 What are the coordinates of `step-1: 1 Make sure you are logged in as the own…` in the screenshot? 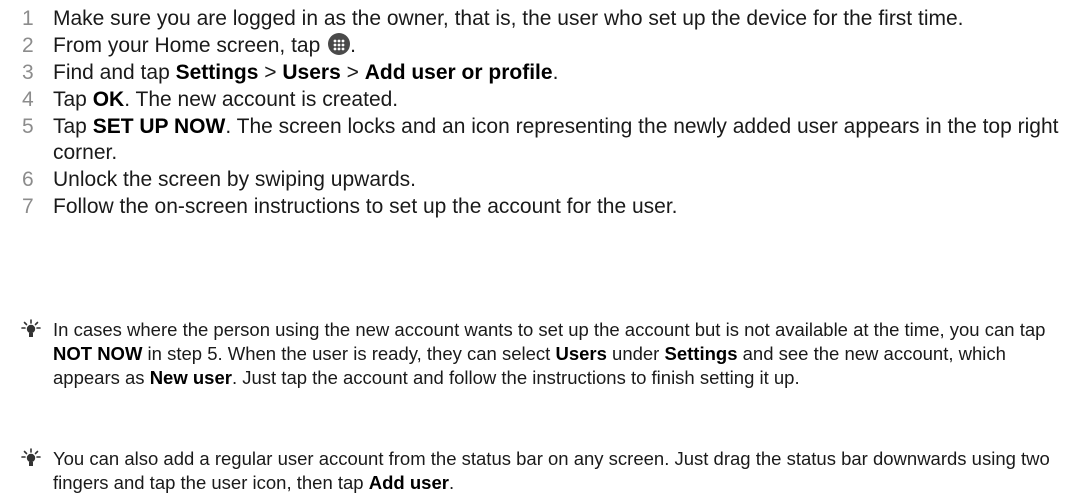 It's located at (530, 19).